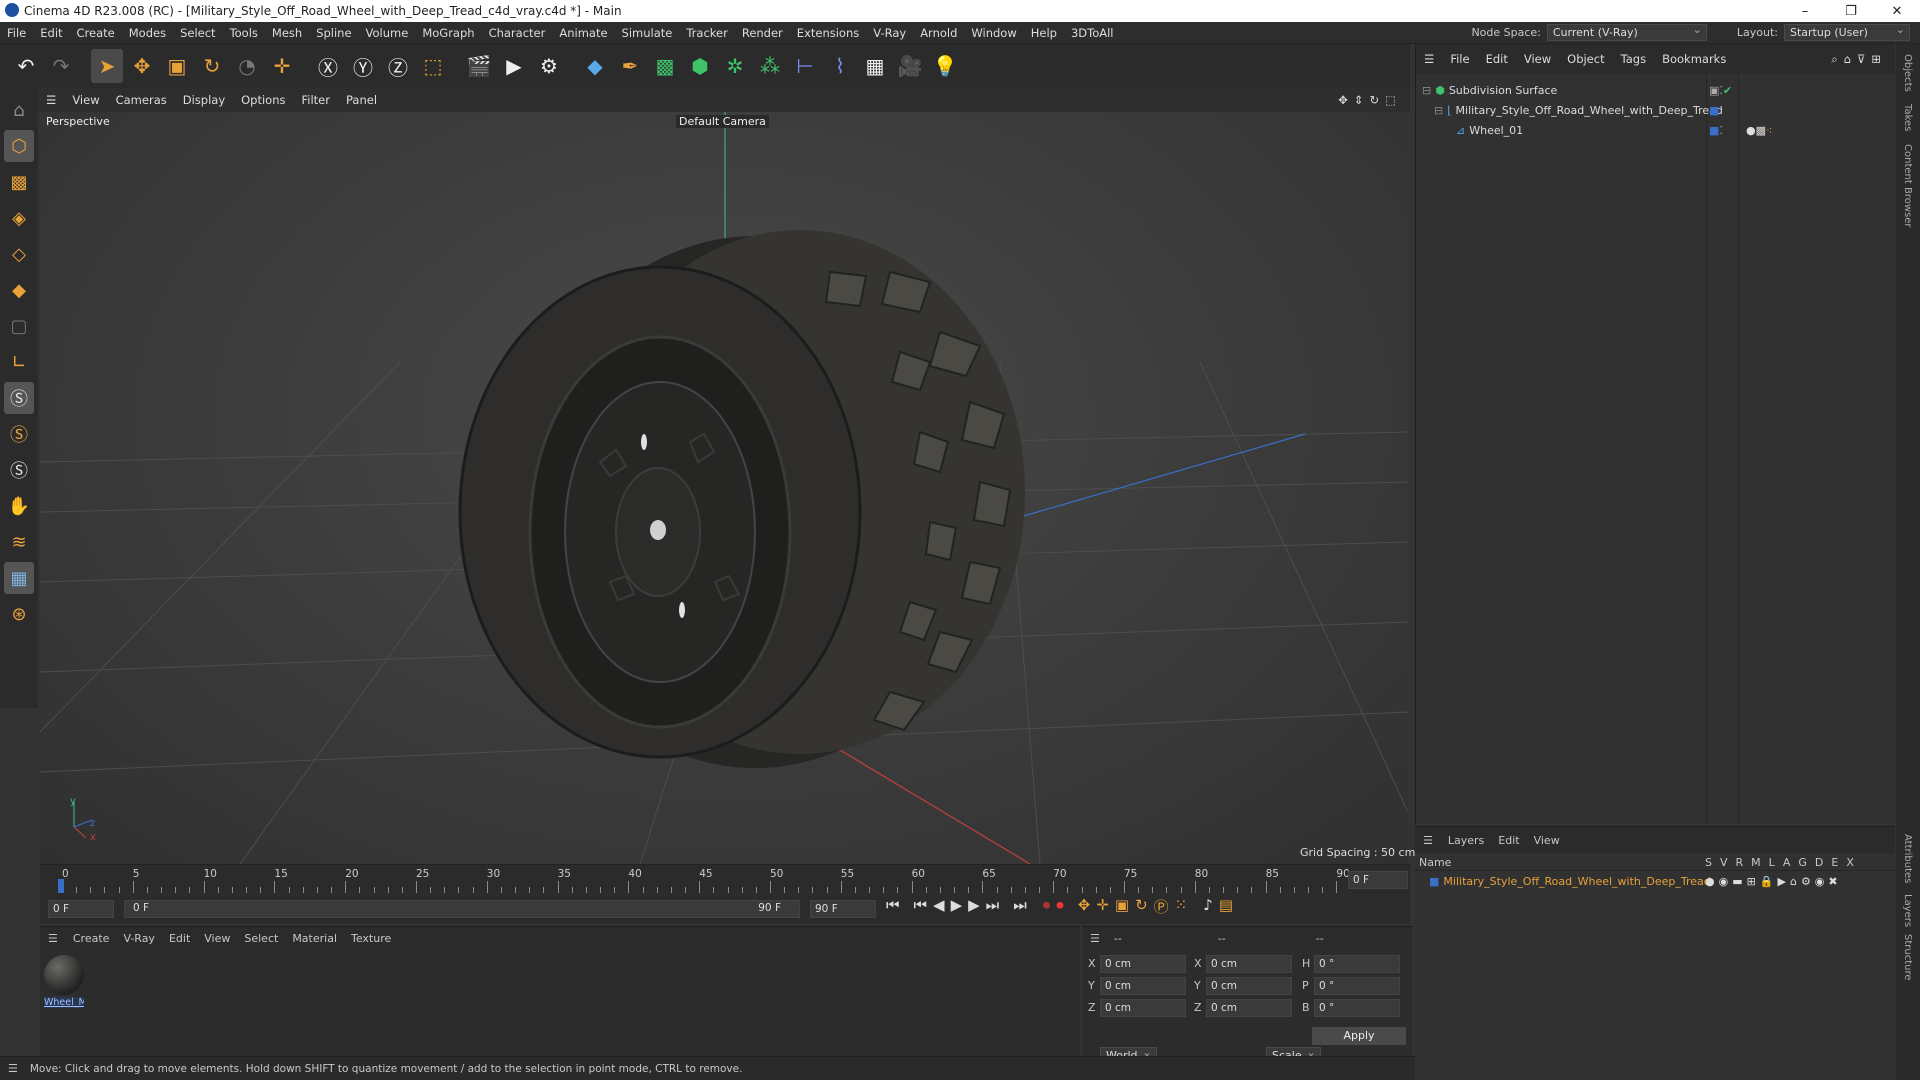 The width and height of the screenshot is (1920, 1080). Describe the element at coordinates (1143, 1008) in the screenshot. I see `pos-z-field: 0 cm` at that location.